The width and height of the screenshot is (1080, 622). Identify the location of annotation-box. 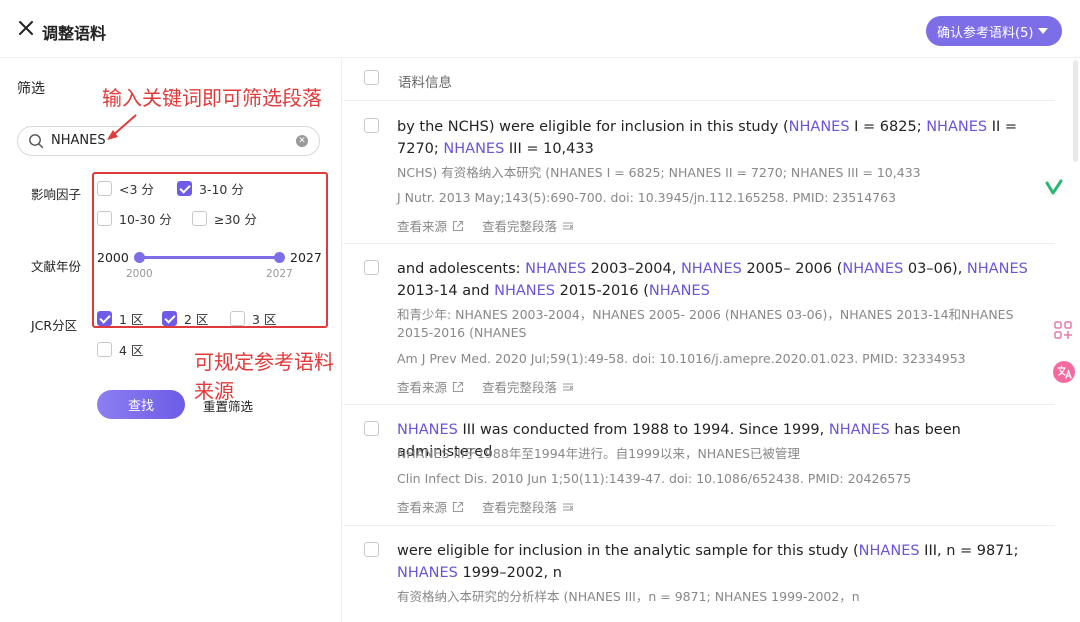
(210, 250).